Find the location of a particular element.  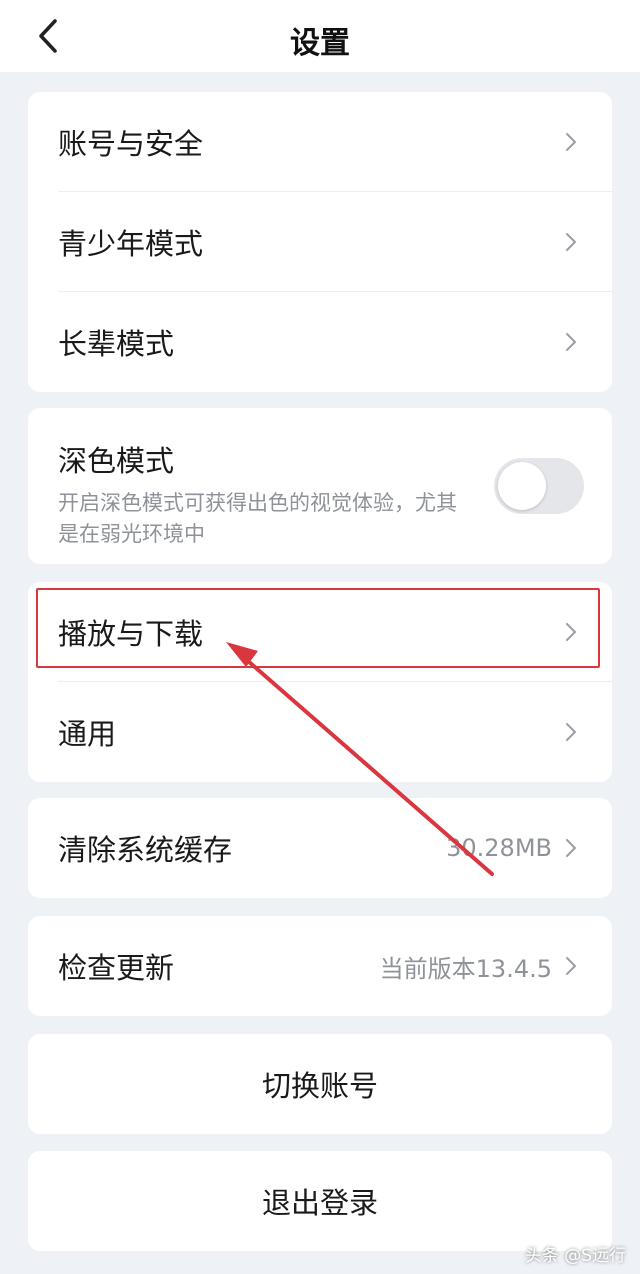

row-general: 通用 is located at coordinates (320, 732).